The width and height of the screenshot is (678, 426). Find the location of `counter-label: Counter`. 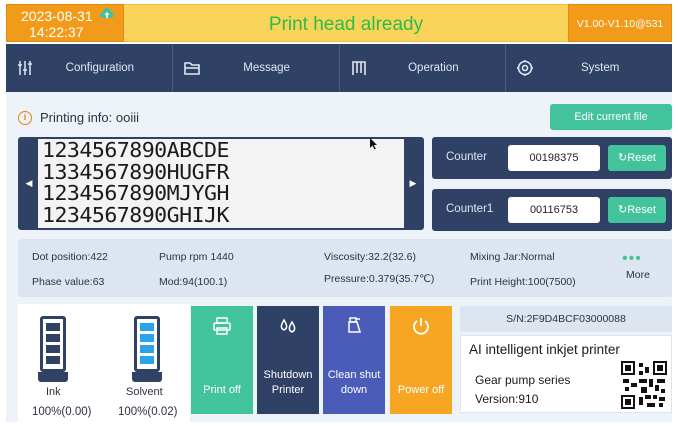

counter-label: Counter is located at coordinates (466, 157).